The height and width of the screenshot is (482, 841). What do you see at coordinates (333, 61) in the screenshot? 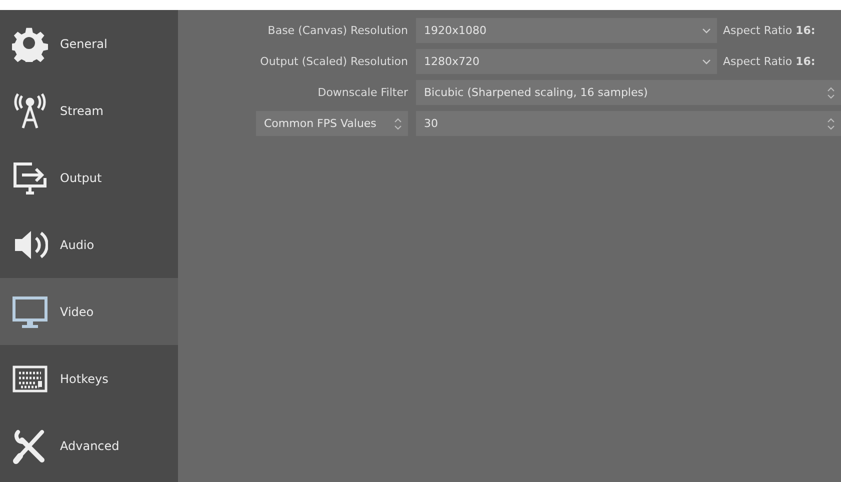
I see `setting-label: Output (Scaled) Resolution` at bounding box center [333, 61].